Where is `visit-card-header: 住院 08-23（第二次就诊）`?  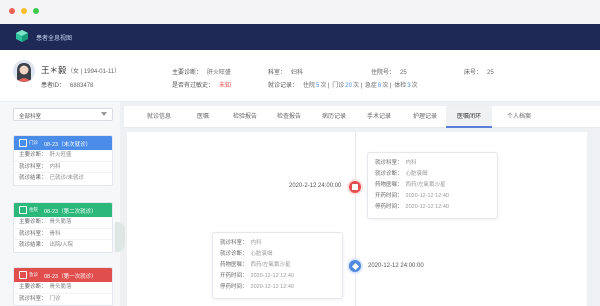
visit-card-header: 住院 08-23（第二次就诊） is located at coordinates (63, 210).